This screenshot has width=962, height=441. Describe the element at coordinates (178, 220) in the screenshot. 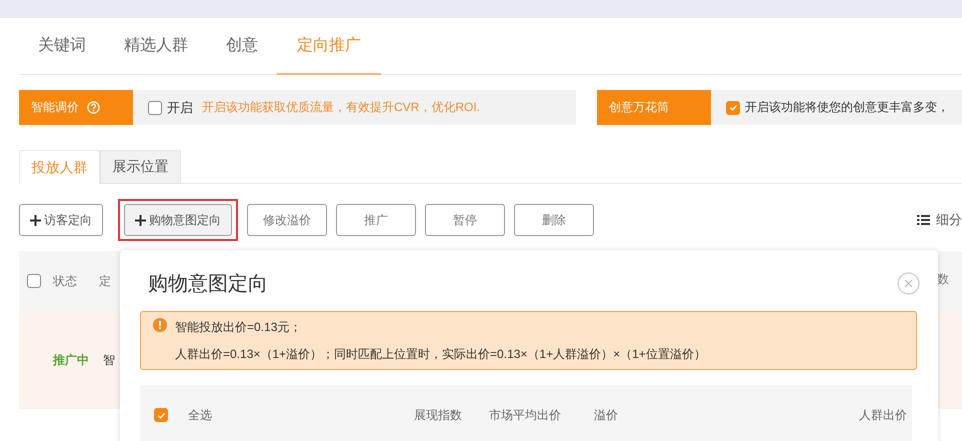

I see `toolbar-button: 购物意图定向` at that location.